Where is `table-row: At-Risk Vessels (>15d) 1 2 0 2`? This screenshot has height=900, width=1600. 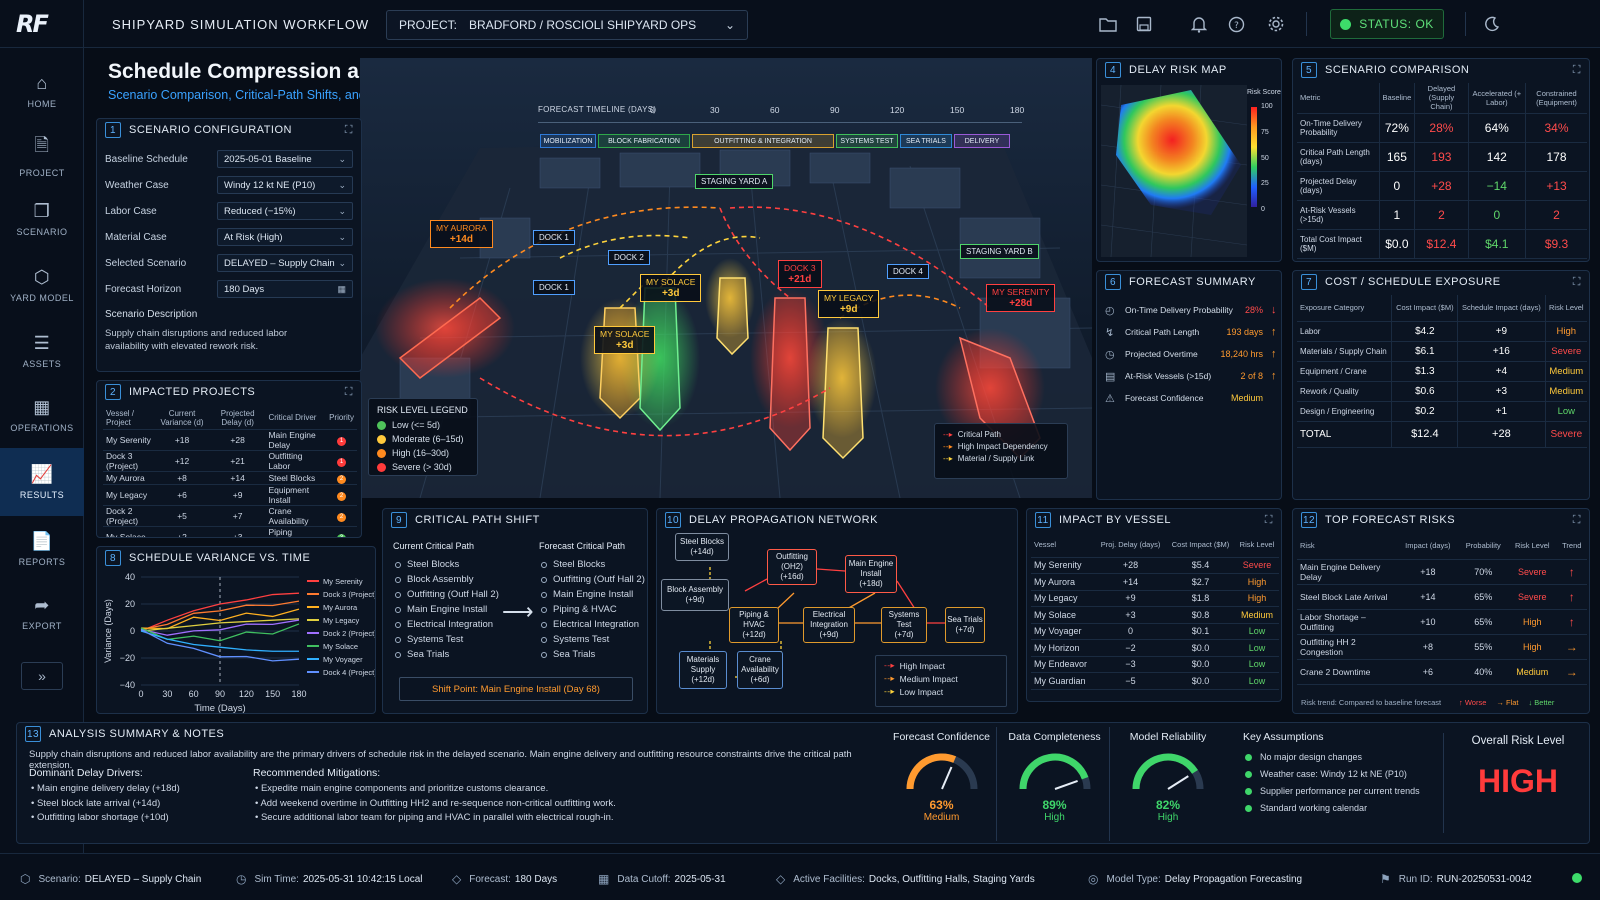
table-row: At-Risk Vessels (>15d) 1 2 0 2 is located at coordinates (1442, 215).